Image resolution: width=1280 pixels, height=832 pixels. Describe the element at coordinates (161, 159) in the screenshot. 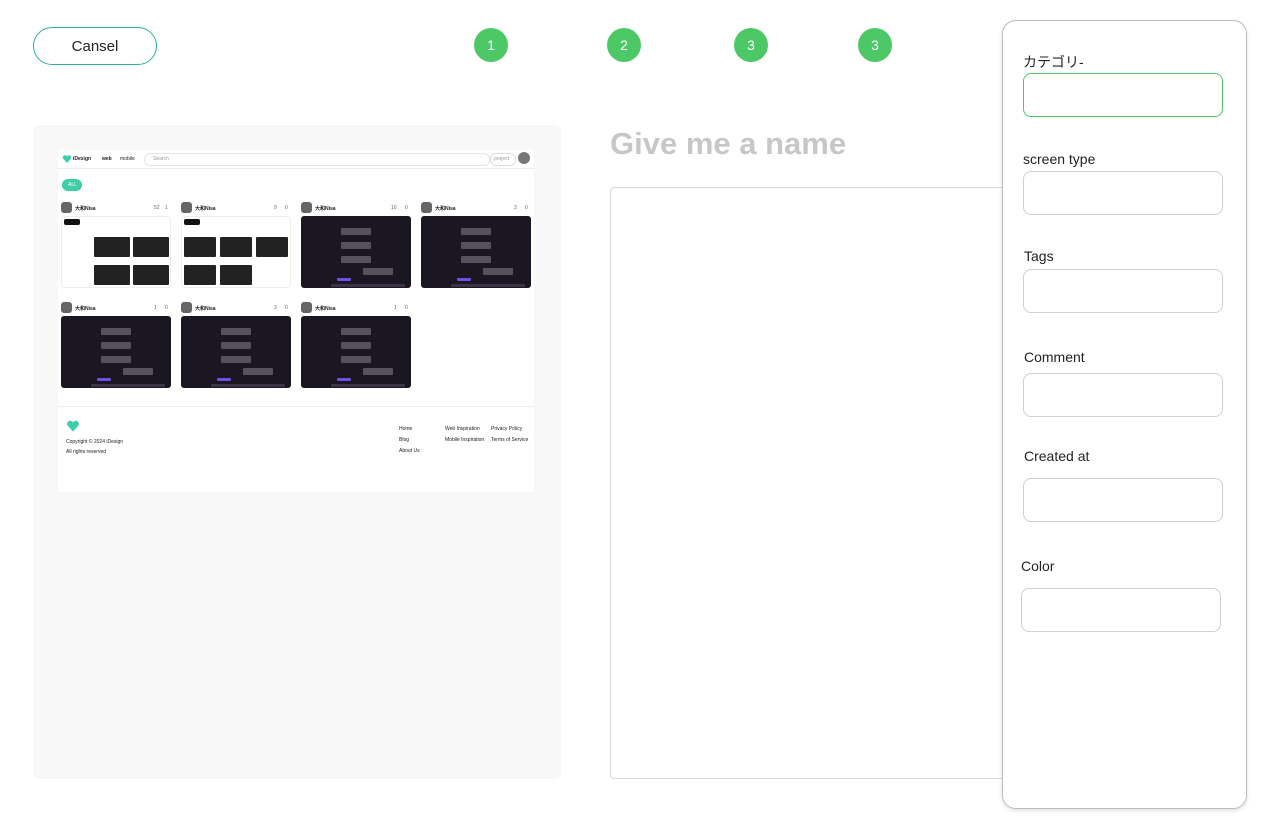

I see `preview-search-placeholder: Search` at that location.